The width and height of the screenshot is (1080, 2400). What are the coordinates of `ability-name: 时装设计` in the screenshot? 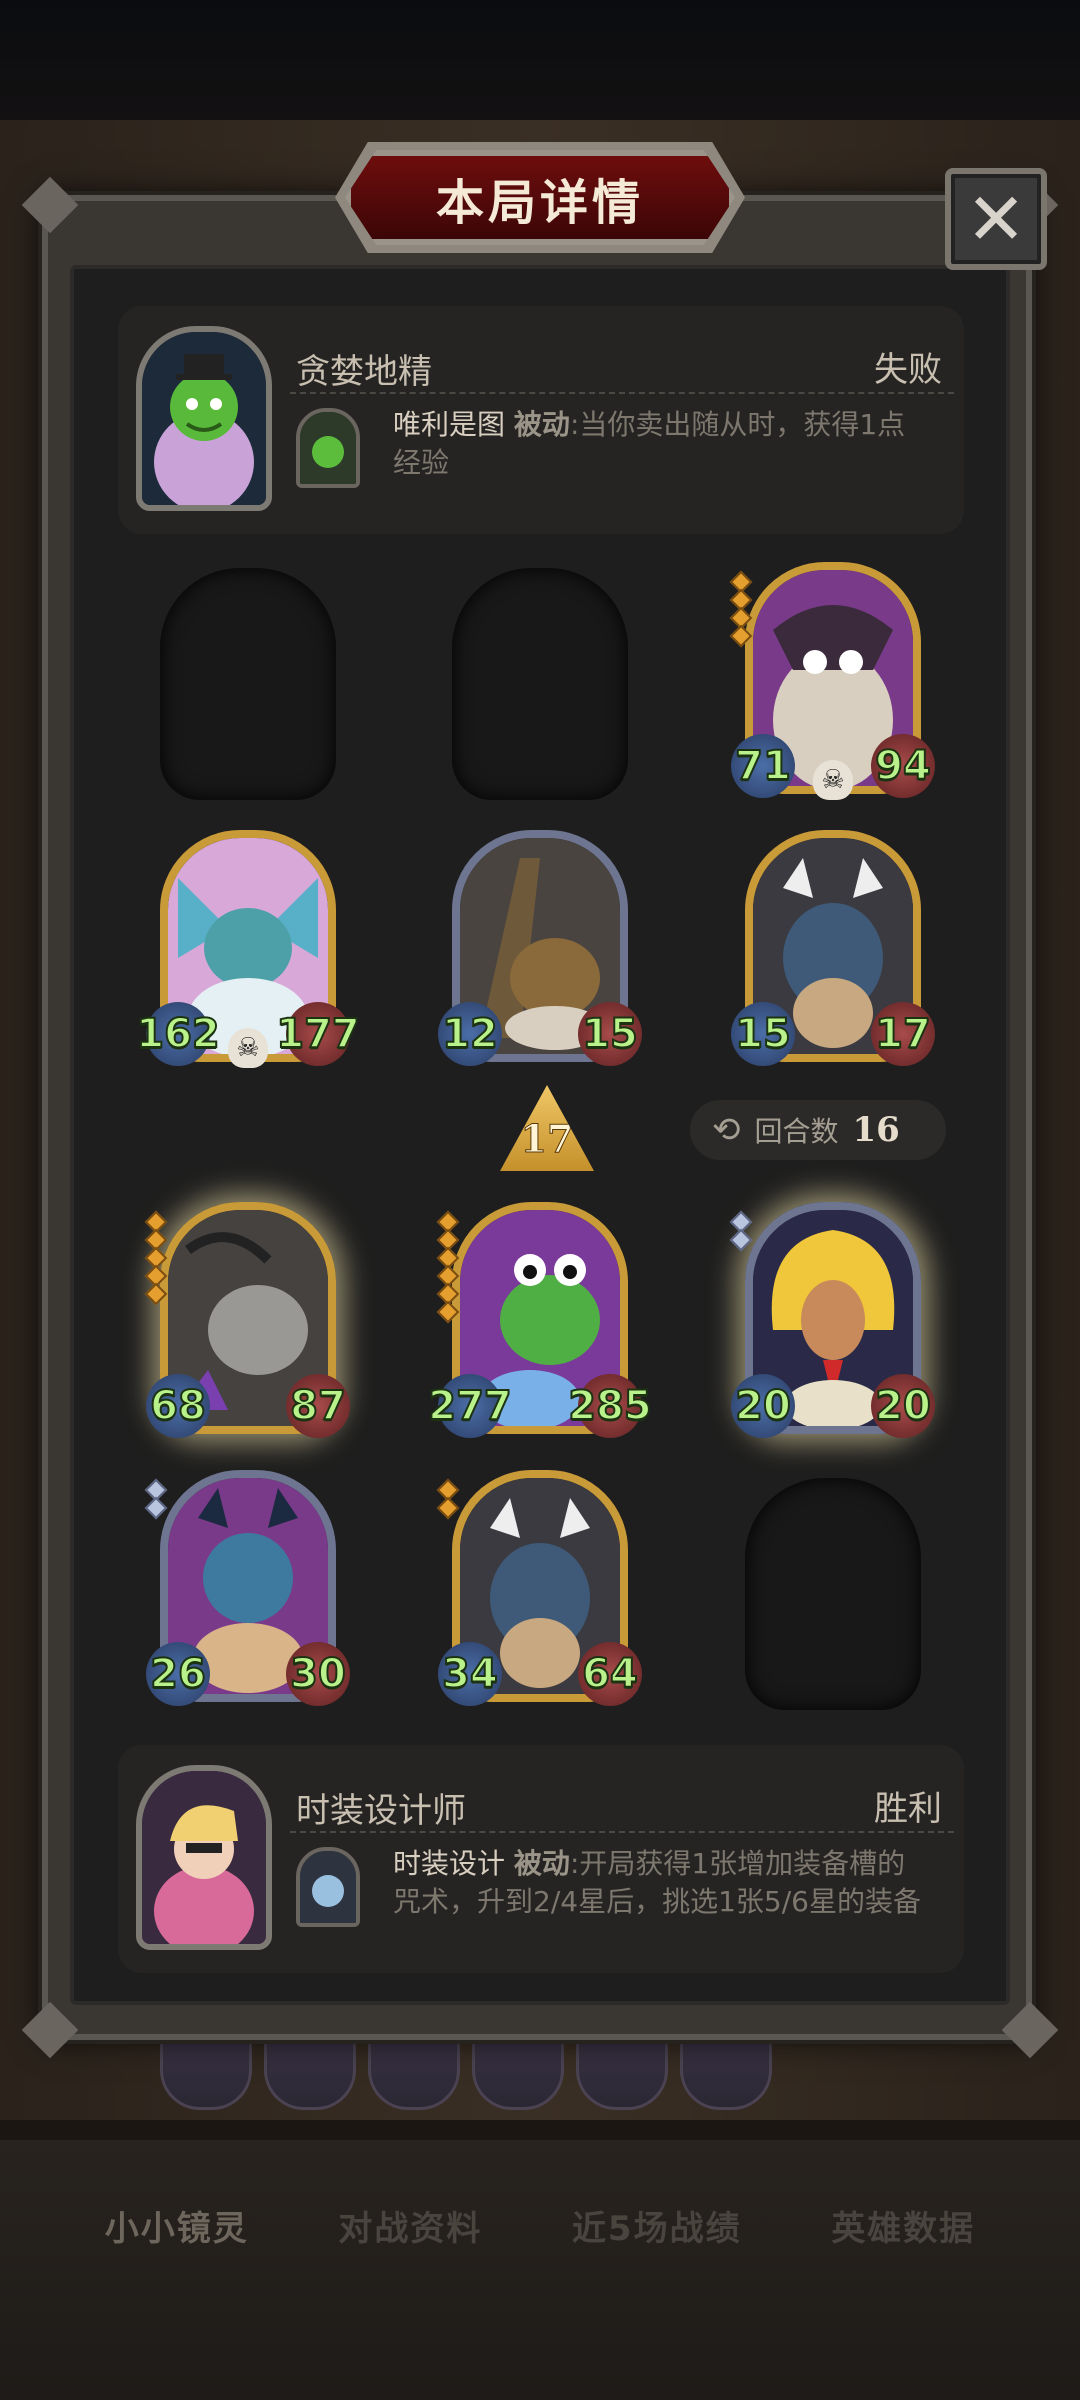 It's located at (449, 1863).